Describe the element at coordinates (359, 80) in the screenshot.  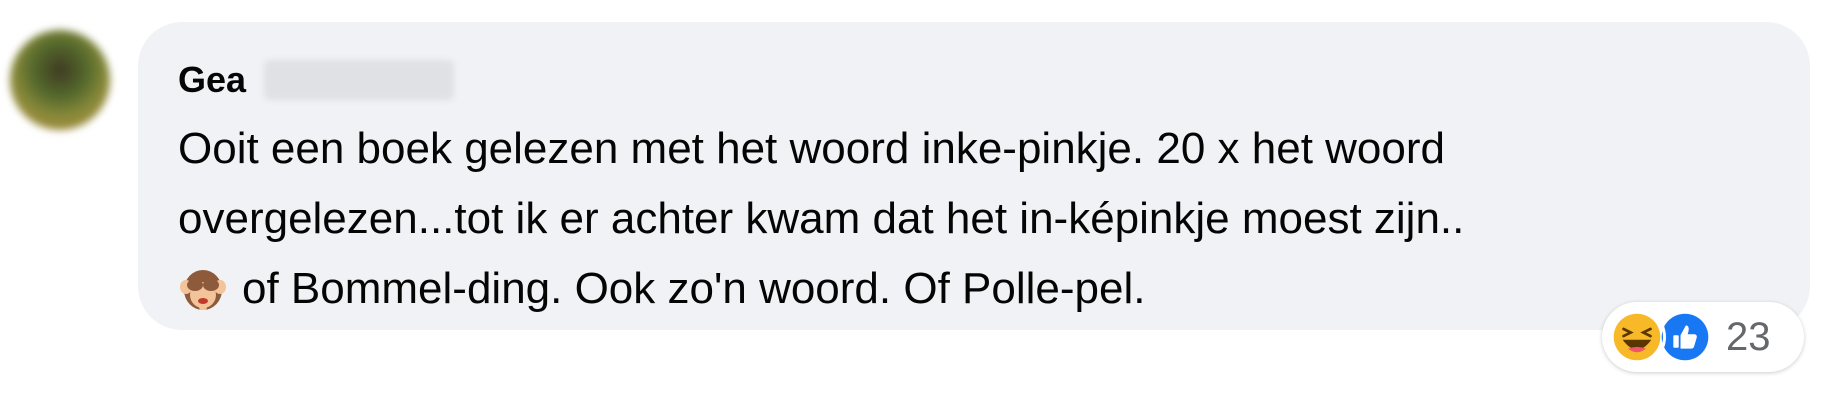
I see `author-surname-blurred` at that location.